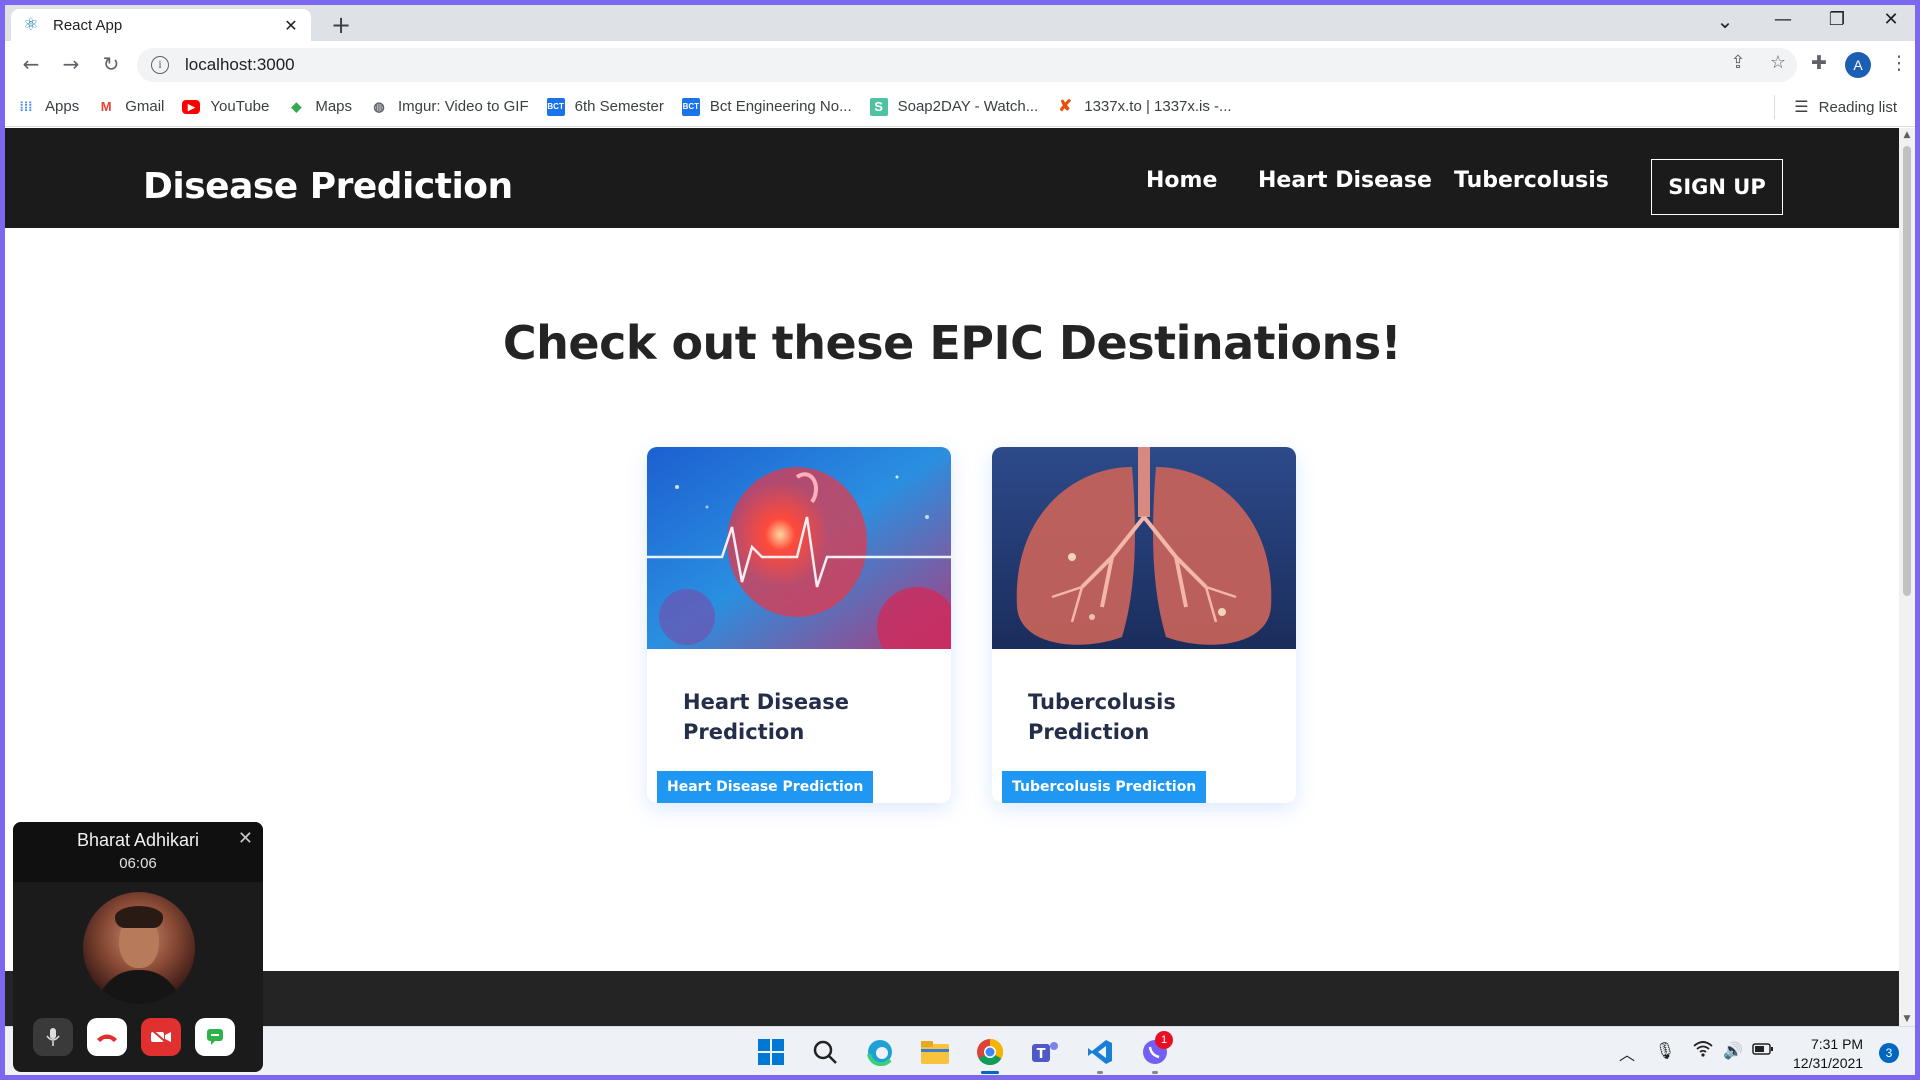 The image size is (1920, 1080). I want to click on forward-arrow-icon: →, so click(71, 64).